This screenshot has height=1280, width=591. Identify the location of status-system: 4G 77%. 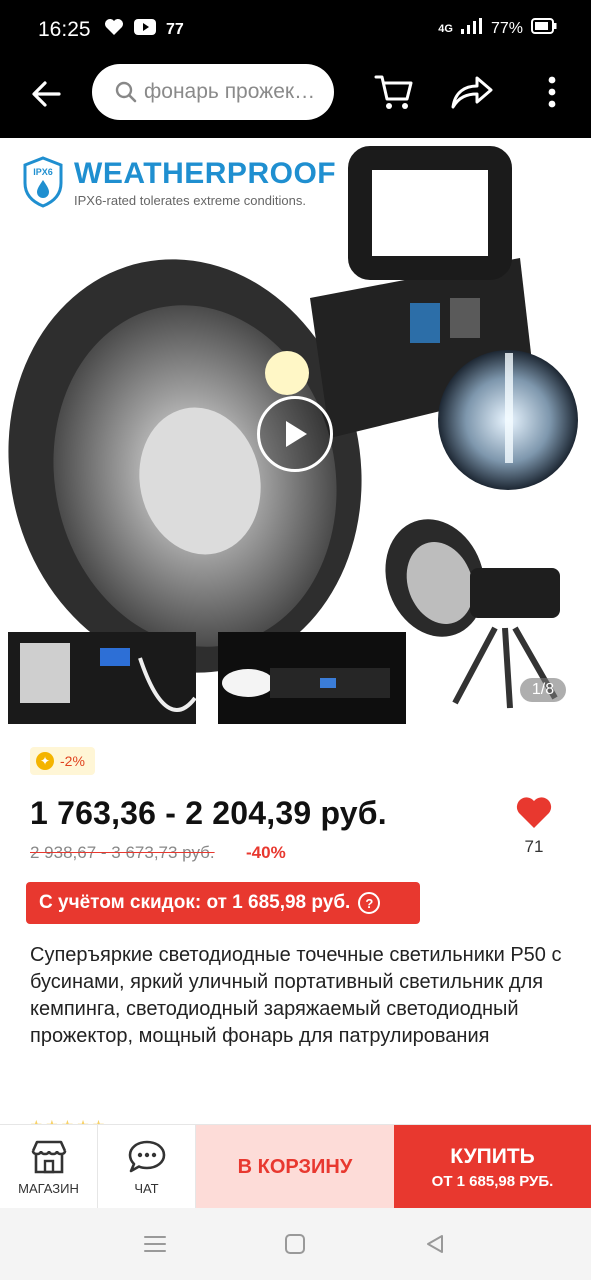
(497, 28).